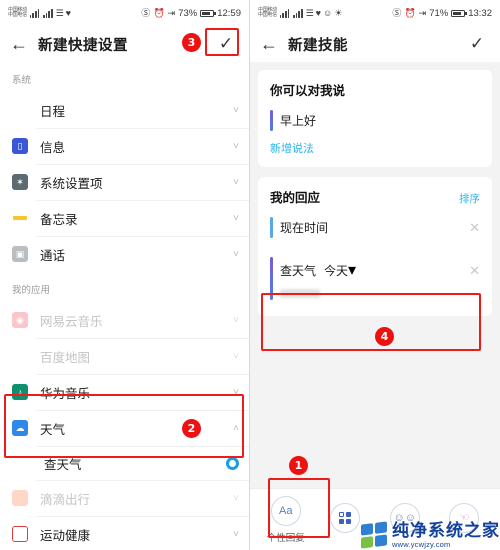  What do you see at coordinates (20, 534) in the screenshot?
I see `health-icon: ❤` at bounding box center [20, 534].